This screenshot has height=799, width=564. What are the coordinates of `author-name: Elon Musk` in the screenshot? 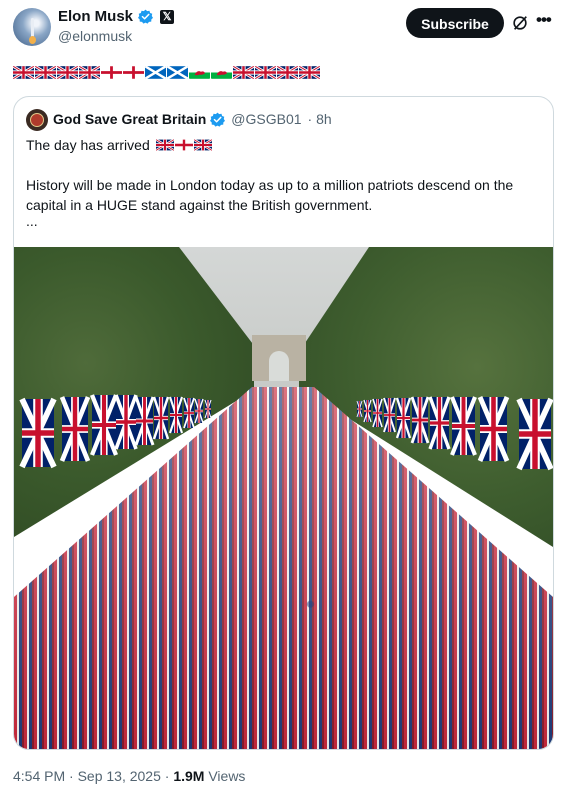 It's located at (95, 16).